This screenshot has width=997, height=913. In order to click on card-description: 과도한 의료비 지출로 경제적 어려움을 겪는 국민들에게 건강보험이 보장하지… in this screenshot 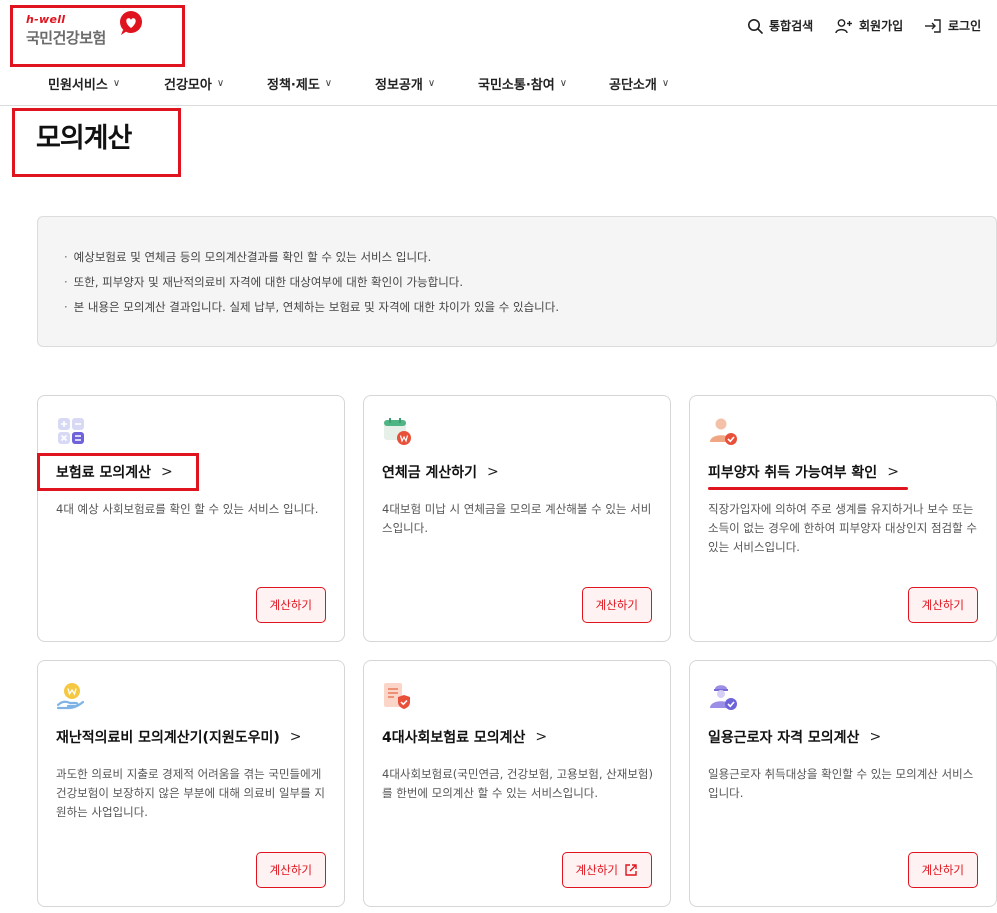, I will do `click(190, 793)`.